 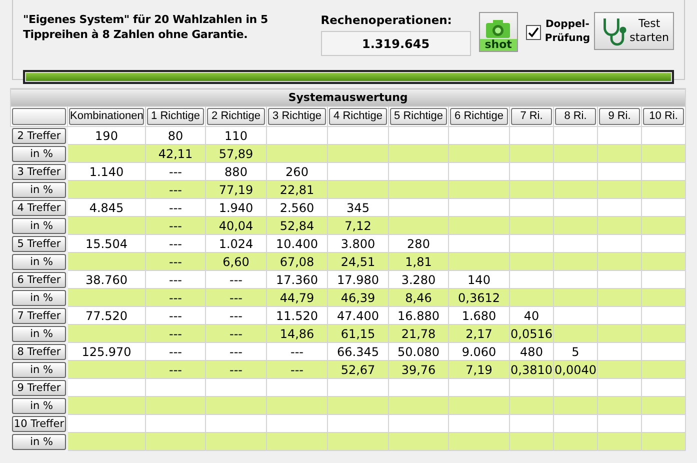 What do you see at coordinates (395, 43) in the screenshot?
I see `operations-field: 1.319.645` at bounding box center [395, 43].